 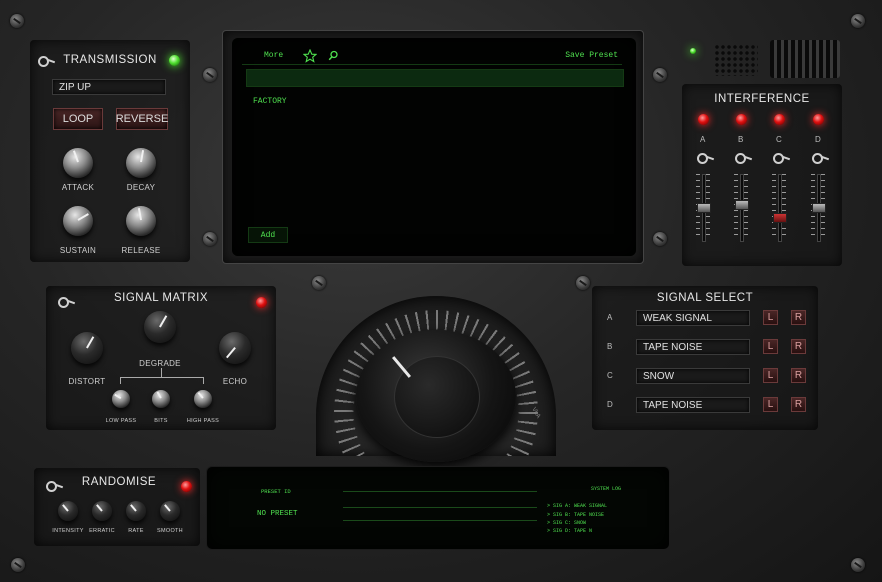 I want to click on attack-label: ATTACK, so click(x=78, y=187).